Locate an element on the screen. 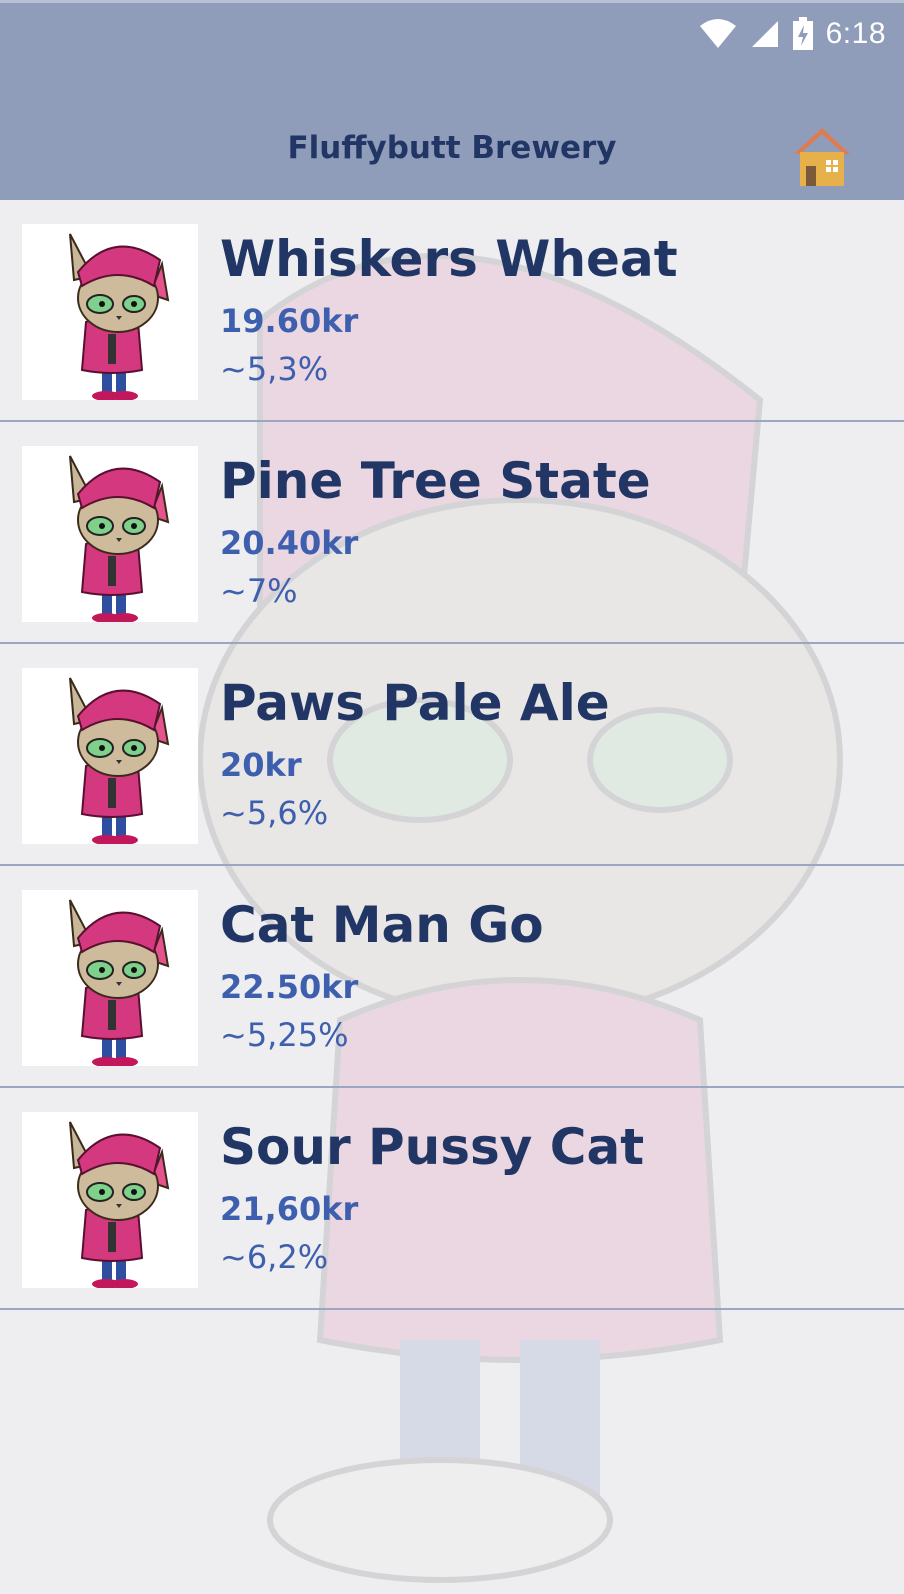 The image size is (904, 1594). beer-name: Sour Pussy Cat is located at coordinates (432, 1147).